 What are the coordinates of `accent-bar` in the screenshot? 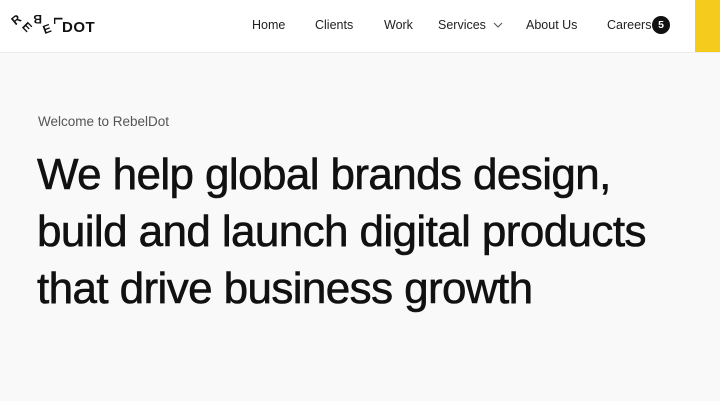 It's located at (707, 26).